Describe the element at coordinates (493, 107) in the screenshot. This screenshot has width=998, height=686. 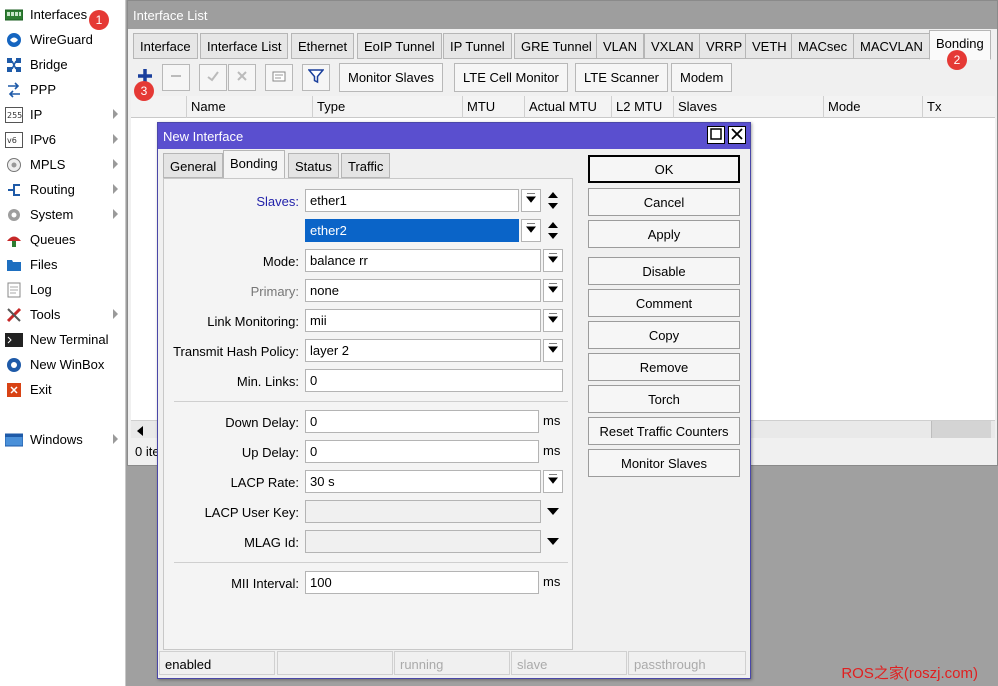
I see `column-mtu: MTU` at that location.